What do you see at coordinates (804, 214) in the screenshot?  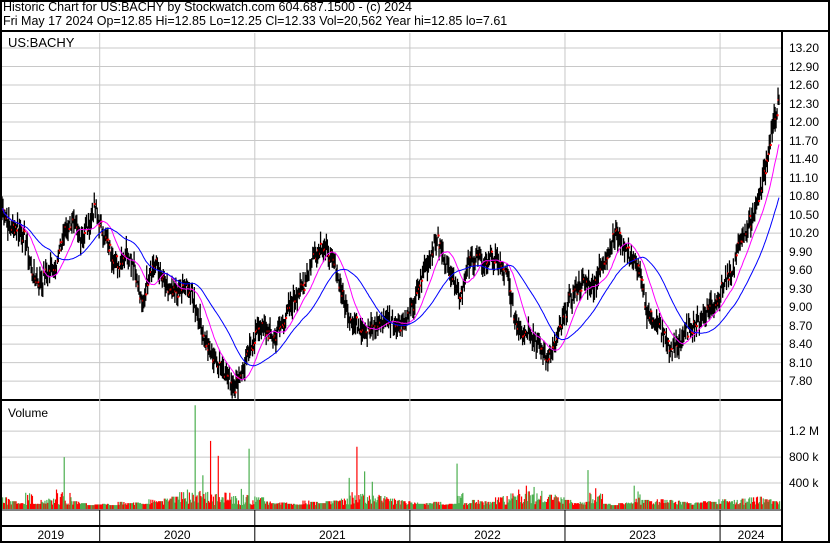 I see `price-tick-label: 10.50` at bounding box center [804, 214].